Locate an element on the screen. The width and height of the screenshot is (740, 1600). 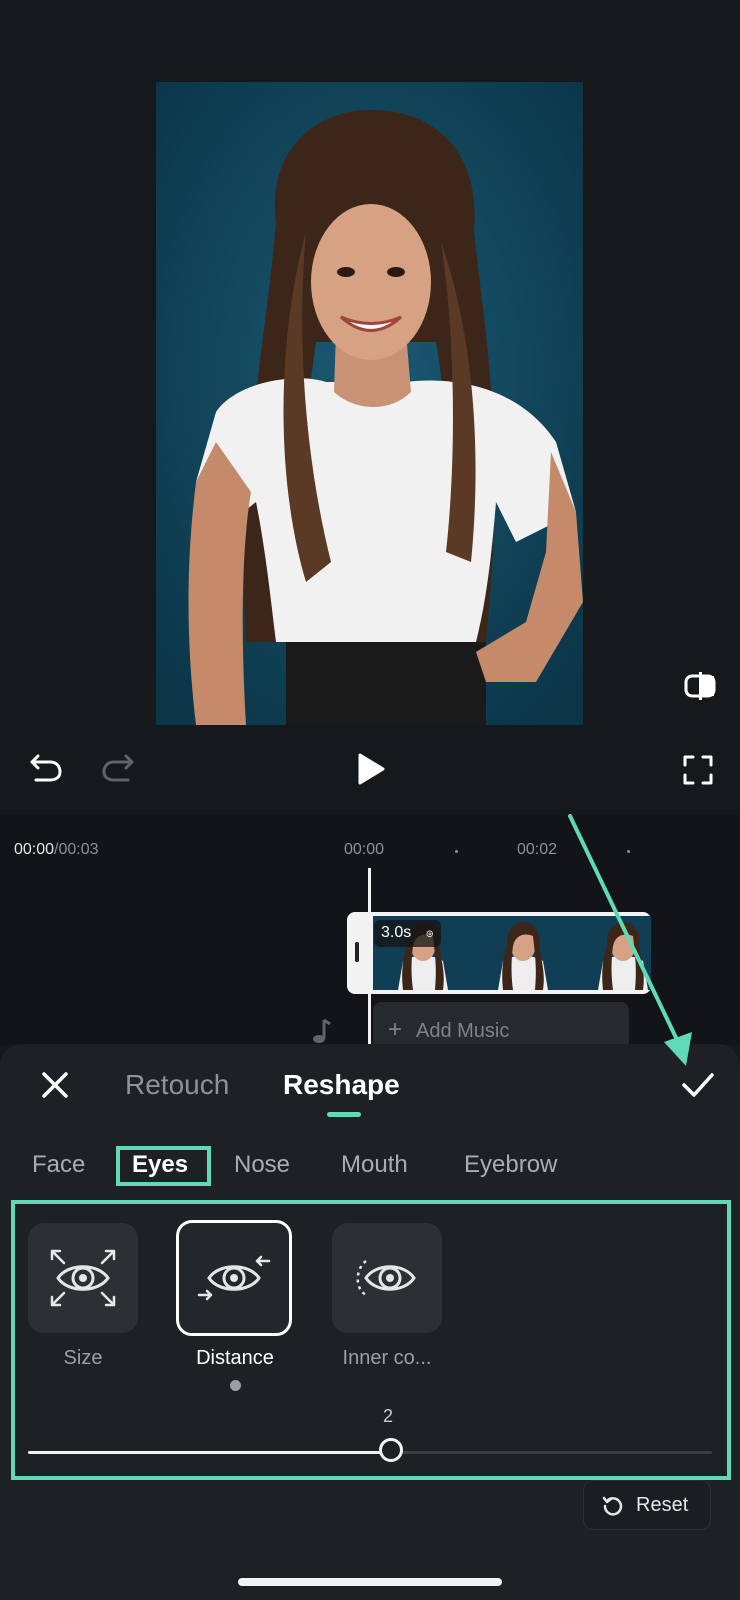
redo-icon is located at coordinates (118, 768).